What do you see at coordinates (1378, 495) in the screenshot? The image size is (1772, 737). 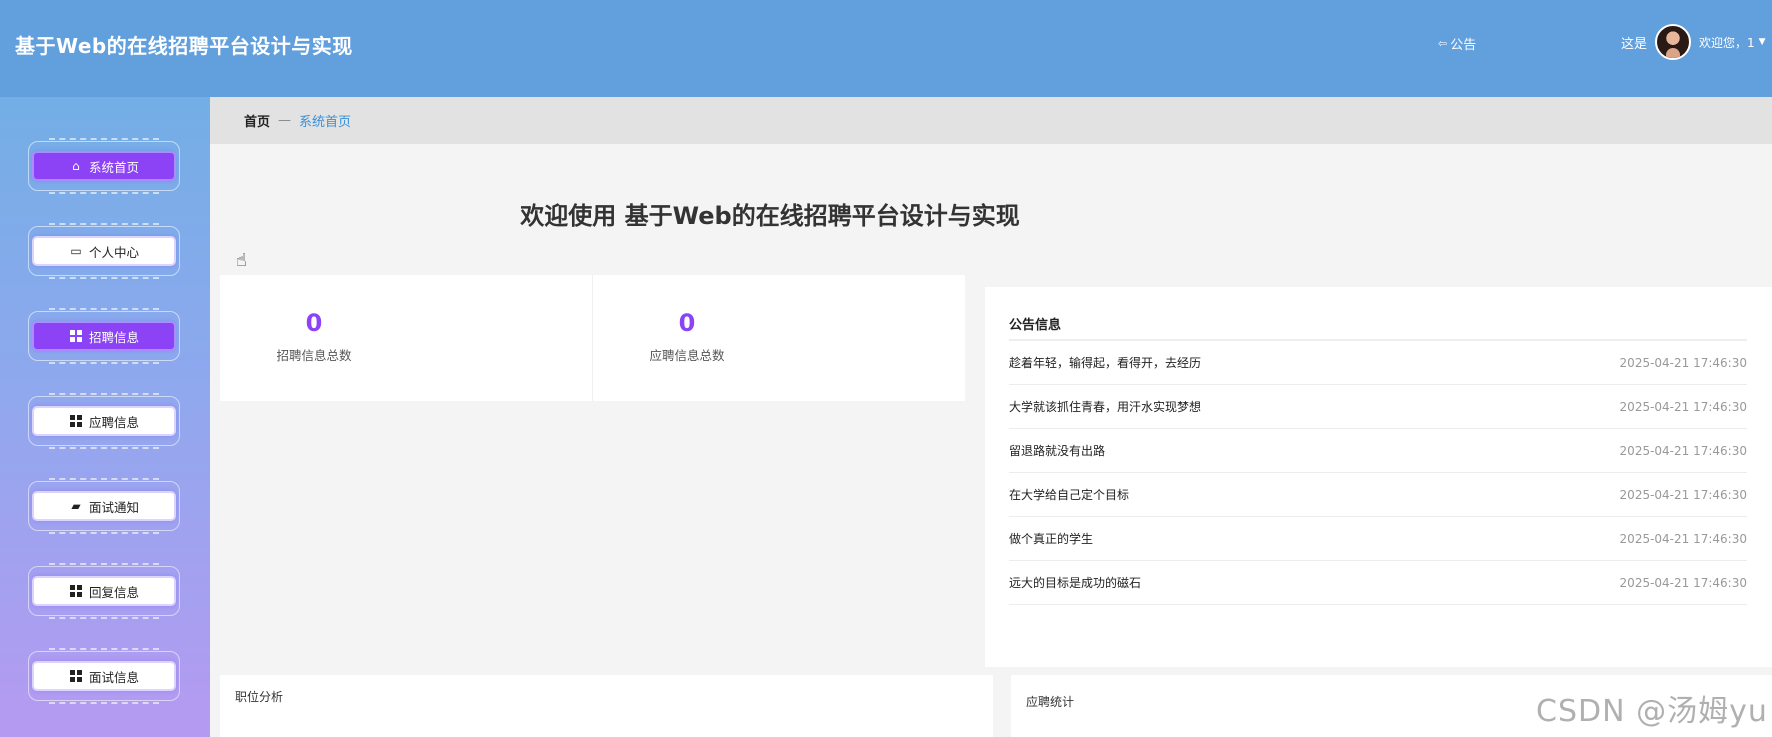 I see `list-item: 在大学给自己定个目标 2025-04-21 17:46:30` at bounding box center [1378, 495].